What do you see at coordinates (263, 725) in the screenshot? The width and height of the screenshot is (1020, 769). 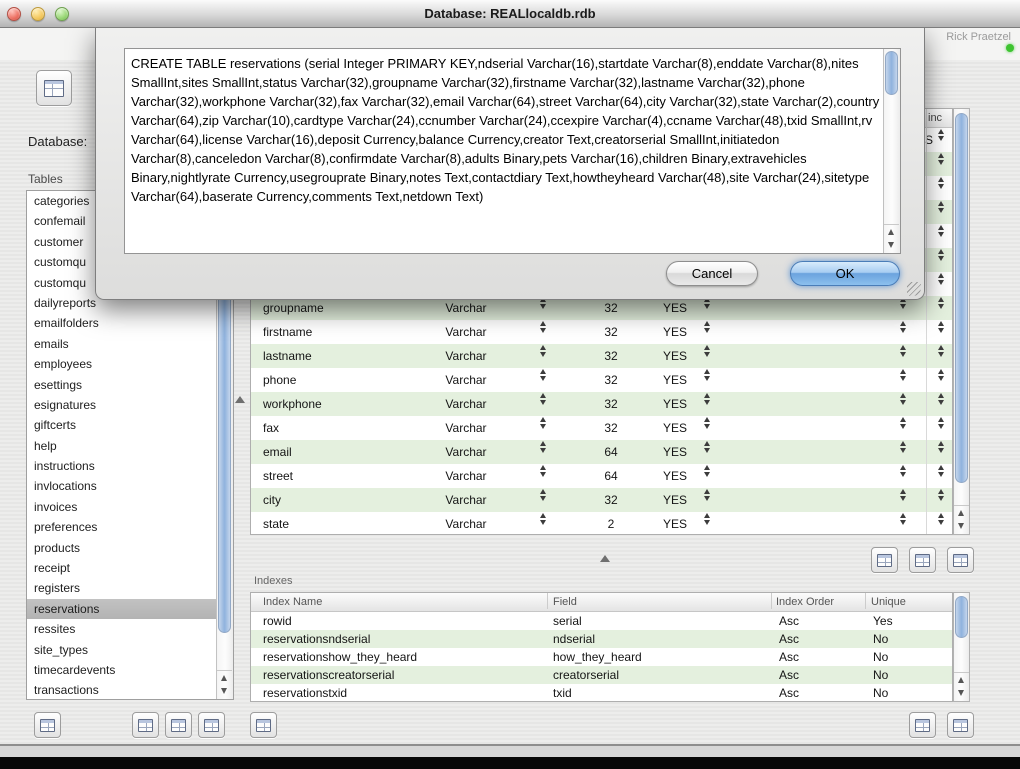 I see `show-sql-button` at bounding box center [263, 725].